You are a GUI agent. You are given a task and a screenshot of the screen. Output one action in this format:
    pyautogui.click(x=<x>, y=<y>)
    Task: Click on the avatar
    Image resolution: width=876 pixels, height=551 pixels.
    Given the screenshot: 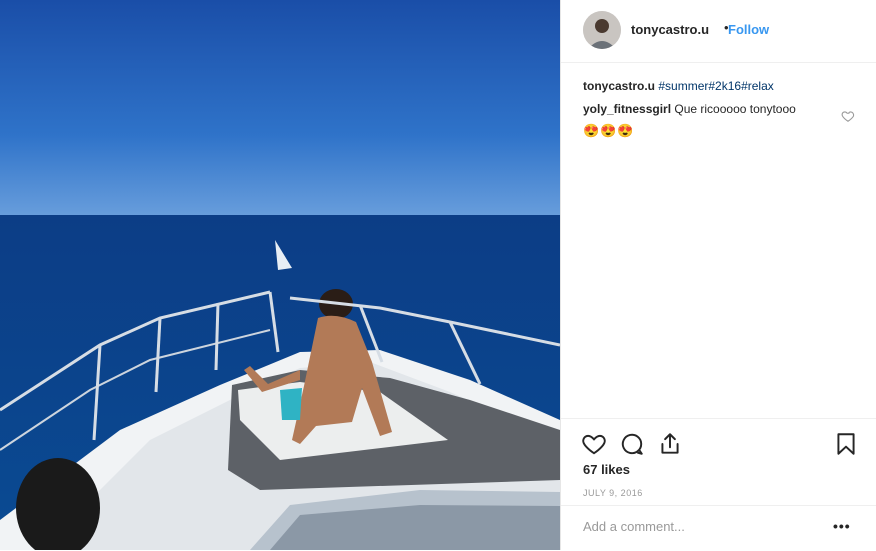 What is the action you would take?
    pyautogui.click(x=602, y=30)
    